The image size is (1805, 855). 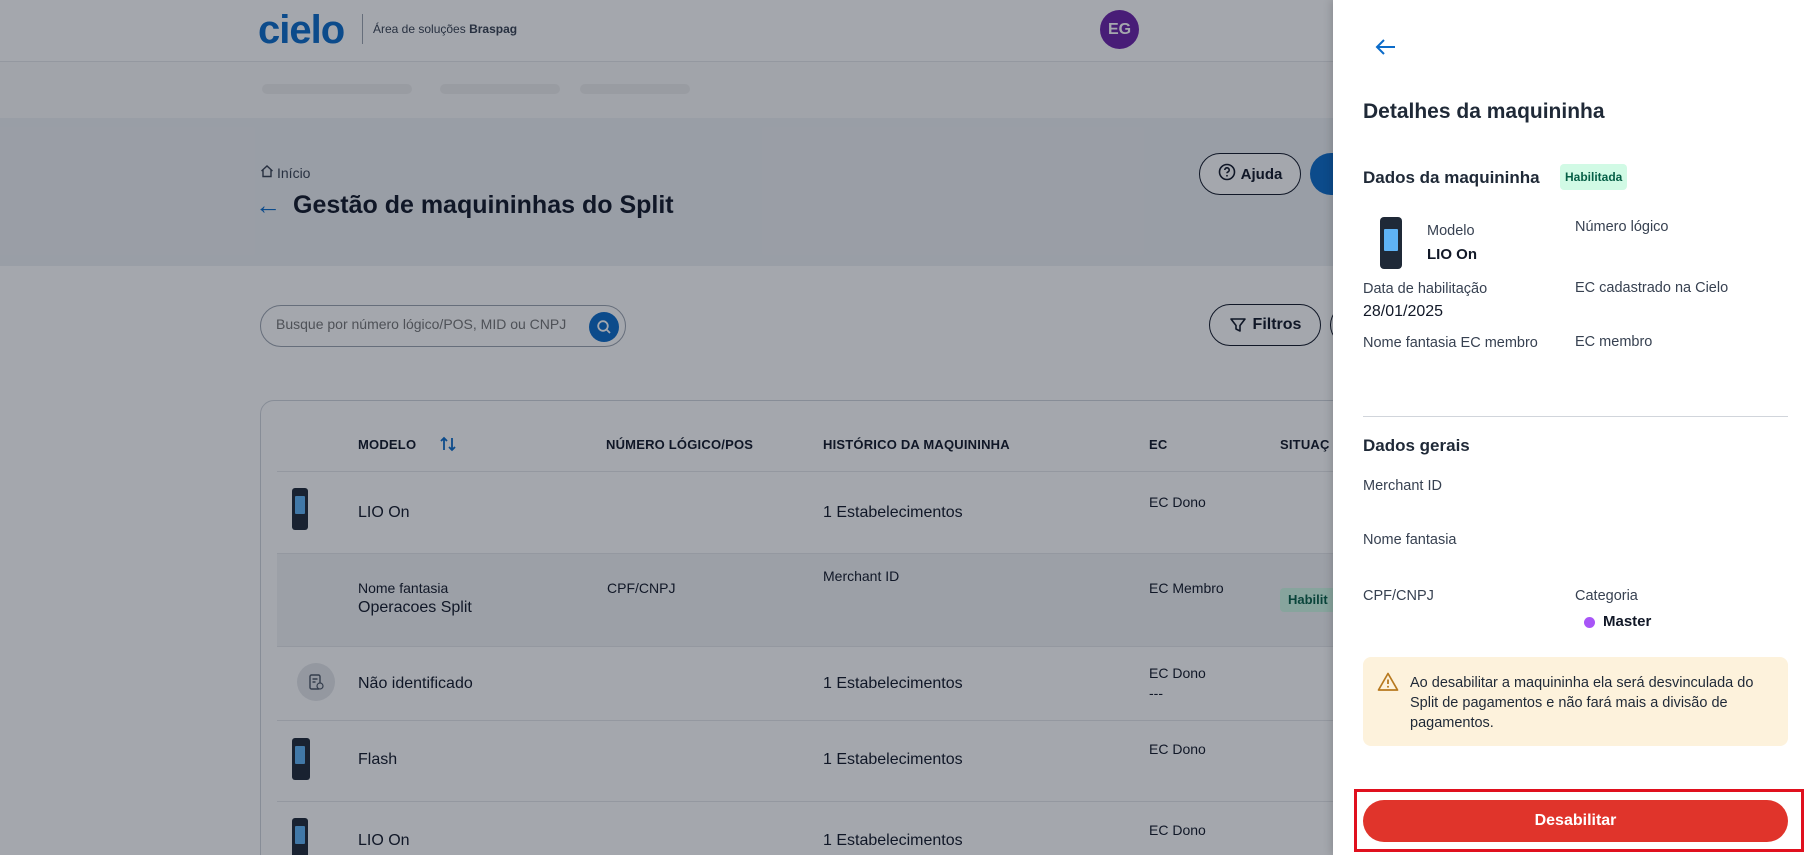 I want to click on enable-date-label: Data de habilitação, so click(x=1425, y=289).